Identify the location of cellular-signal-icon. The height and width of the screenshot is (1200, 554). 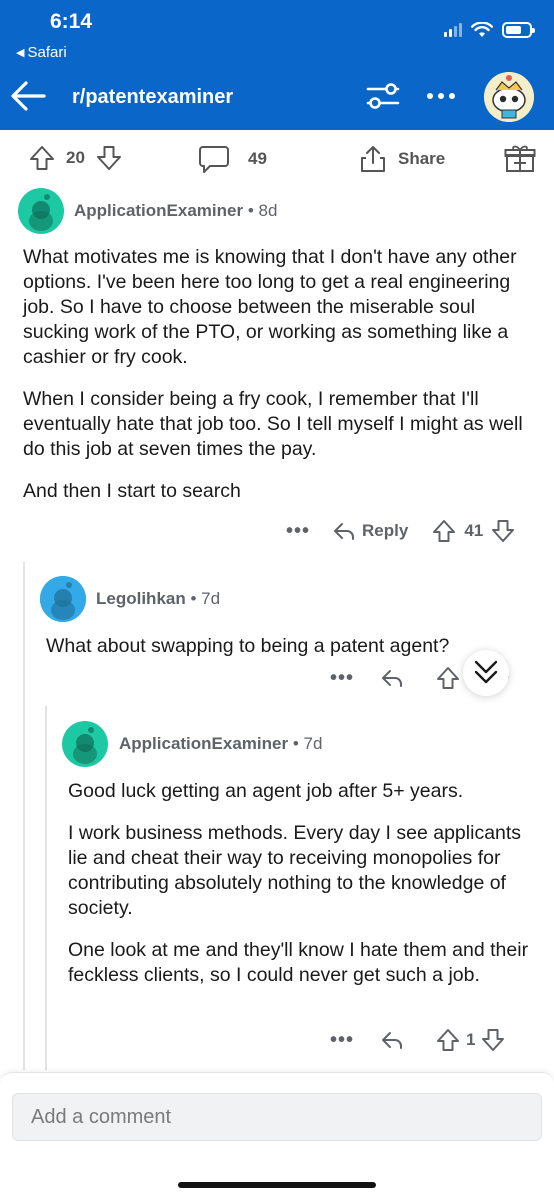
(453, 30).